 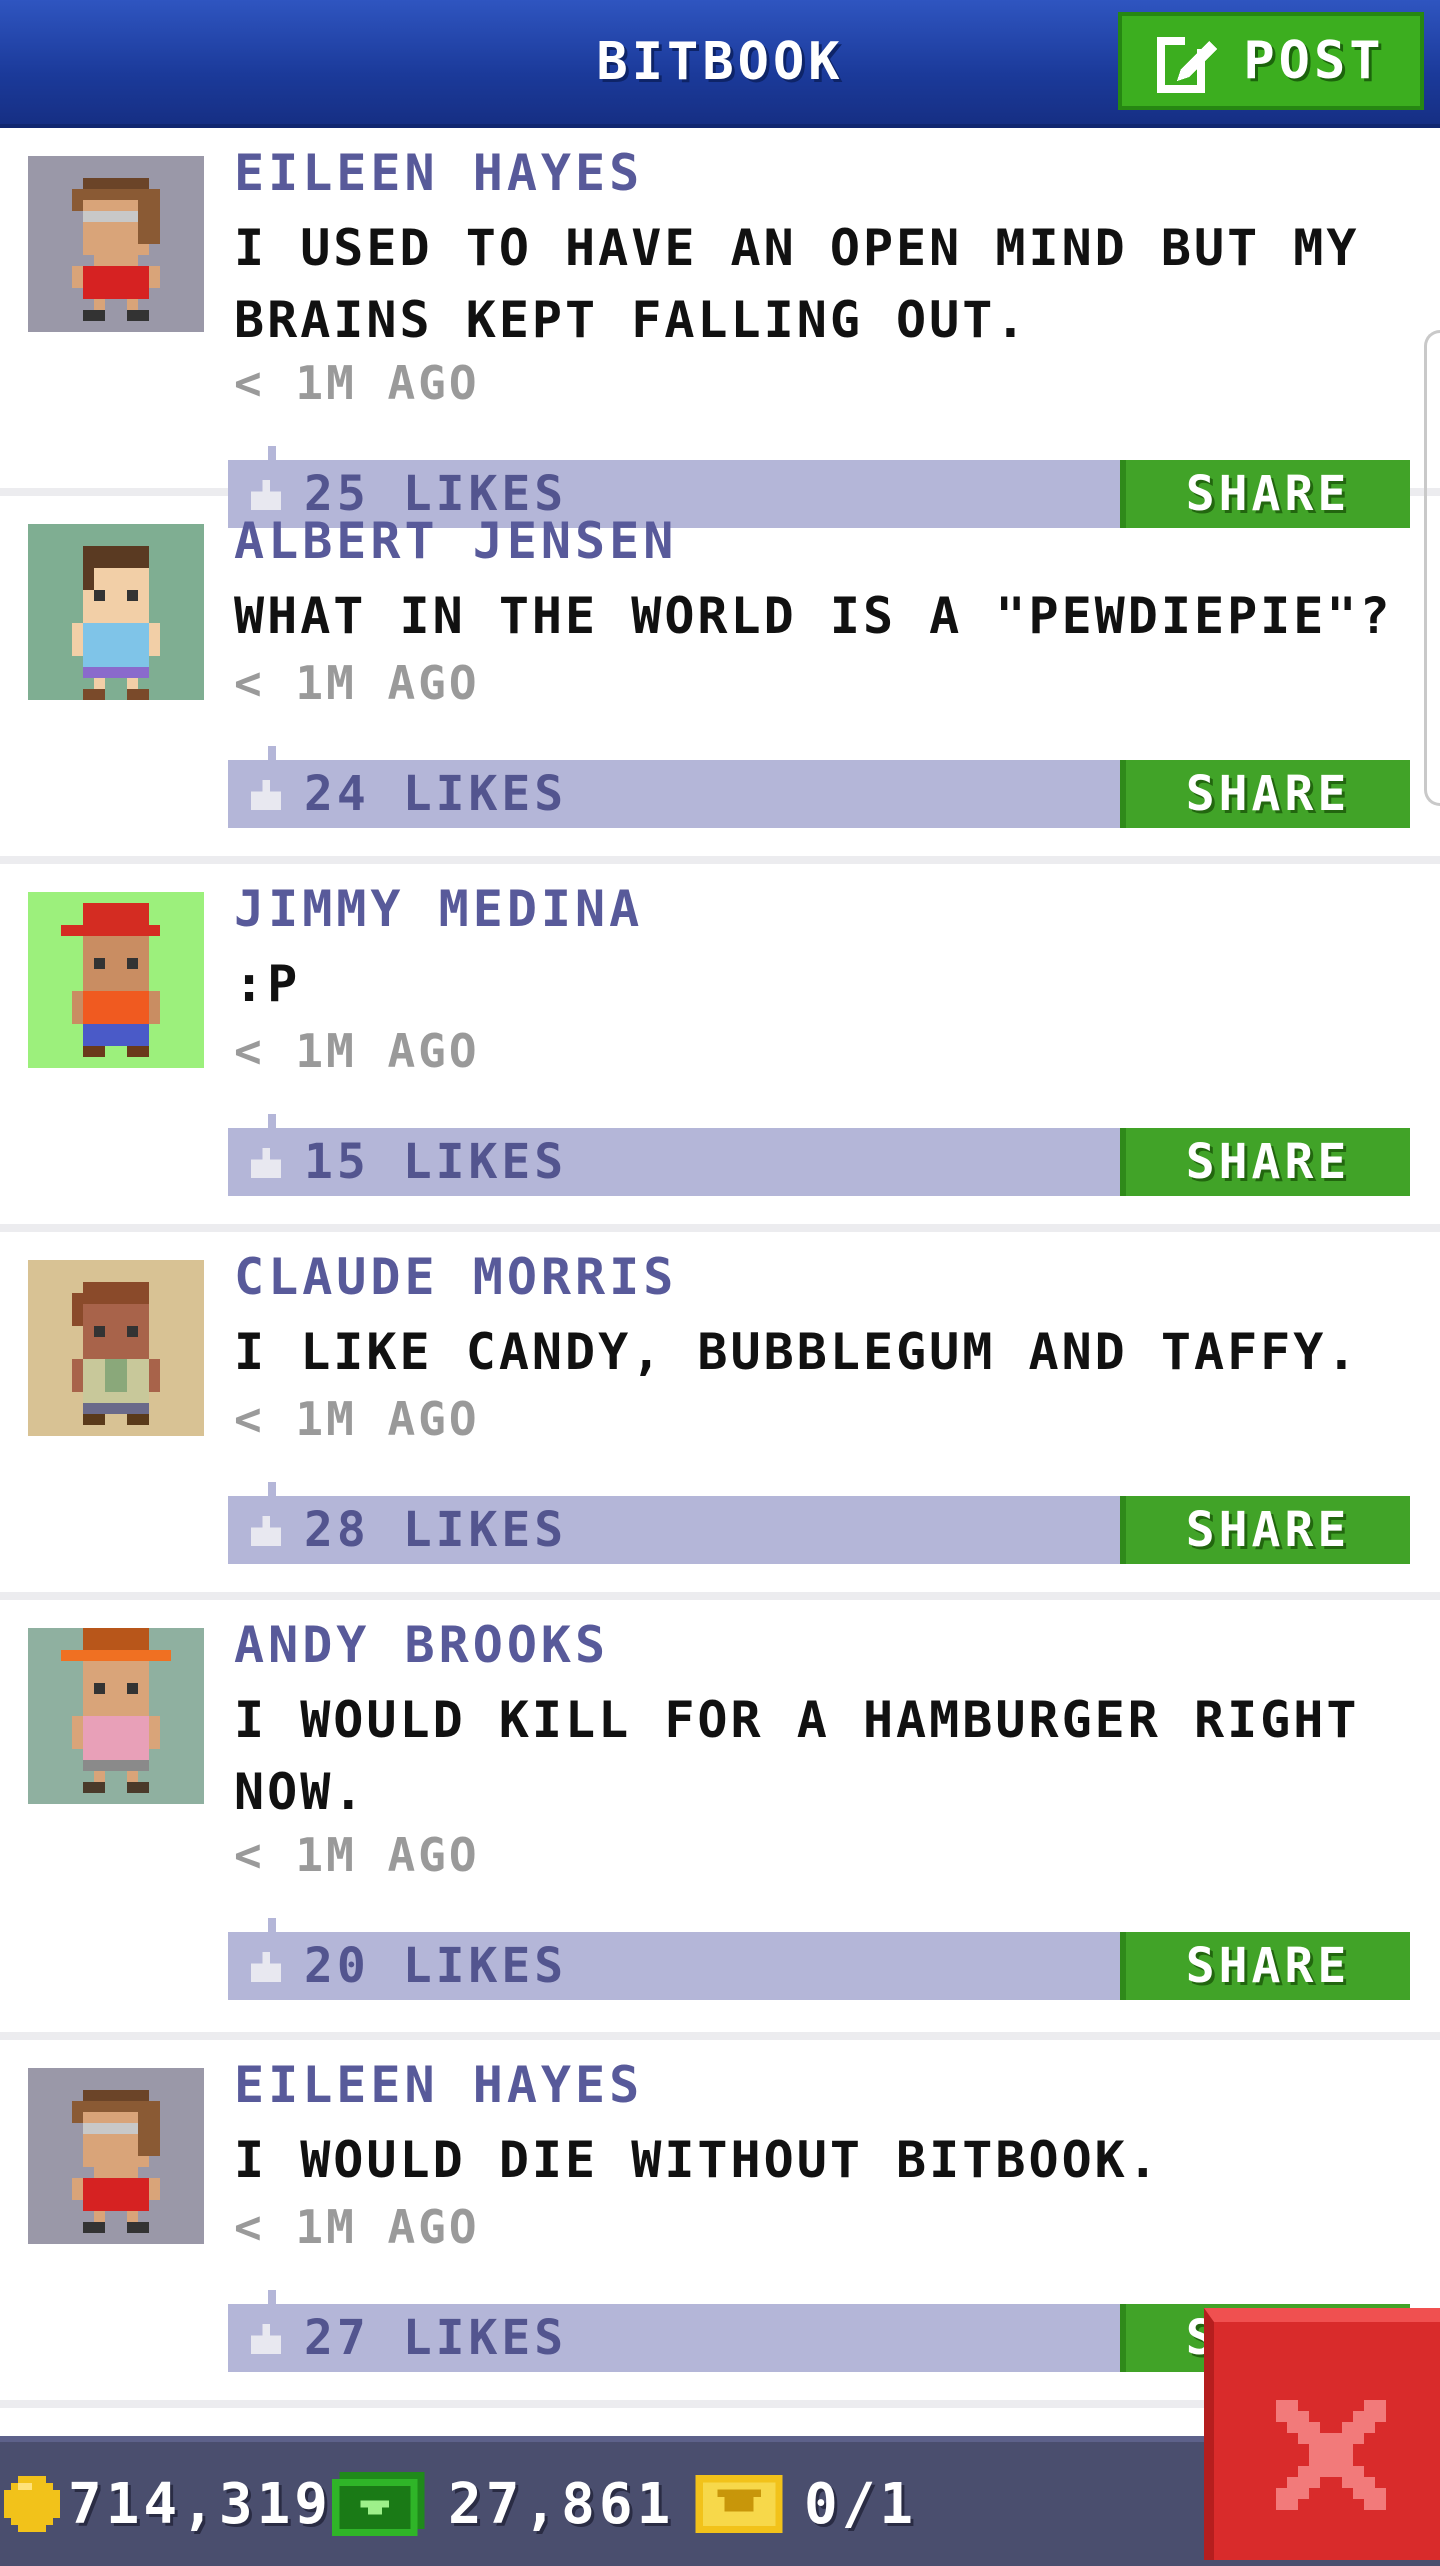 I want to click on scroll-indicator, so click(x=1432, y=568).